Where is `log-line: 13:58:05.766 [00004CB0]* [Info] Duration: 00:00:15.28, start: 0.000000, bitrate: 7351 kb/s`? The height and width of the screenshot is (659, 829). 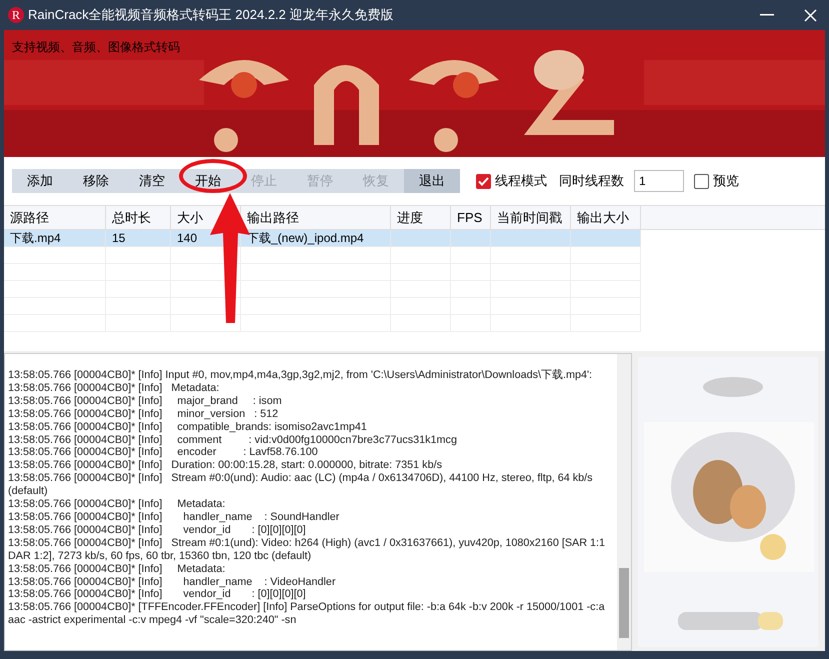 log-line: 13:58:05.766 [00004CB0]* [Info] Duration: 00:00:15.28, start: 0.000000, bitrate: 7351 kb/s is located at coordinates (225, 465).